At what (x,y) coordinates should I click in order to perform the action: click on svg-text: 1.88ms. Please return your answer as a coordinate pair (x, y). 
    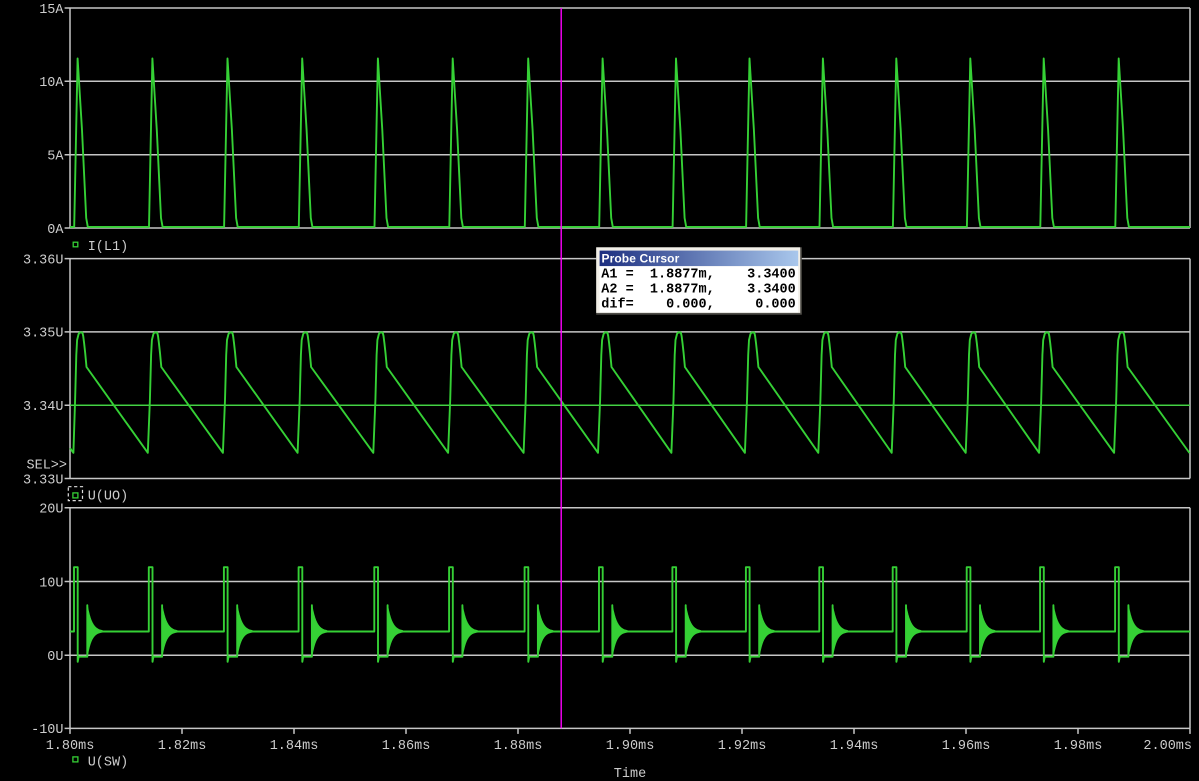
    Looking at the image, I should click on (518, 746).